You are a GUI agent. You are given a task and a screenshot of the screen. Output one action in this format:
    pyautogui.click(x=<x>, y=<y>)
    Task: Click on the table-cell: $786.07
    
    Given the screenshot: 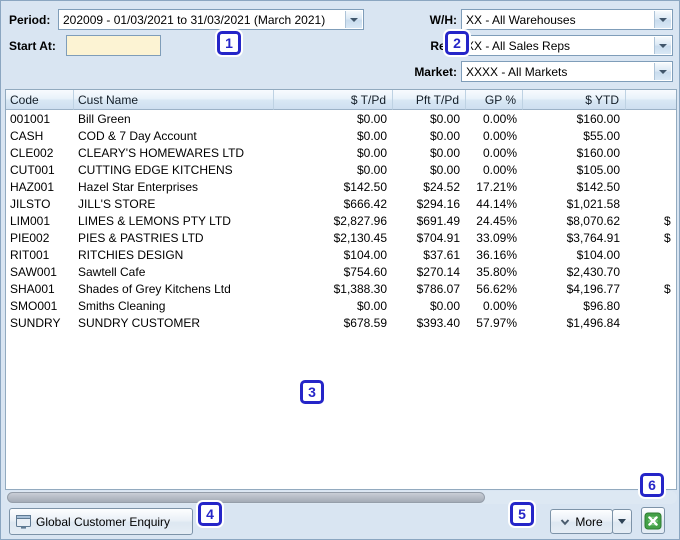 What is the action you would take?
    pyautogui.click(x=438, y=288)
    